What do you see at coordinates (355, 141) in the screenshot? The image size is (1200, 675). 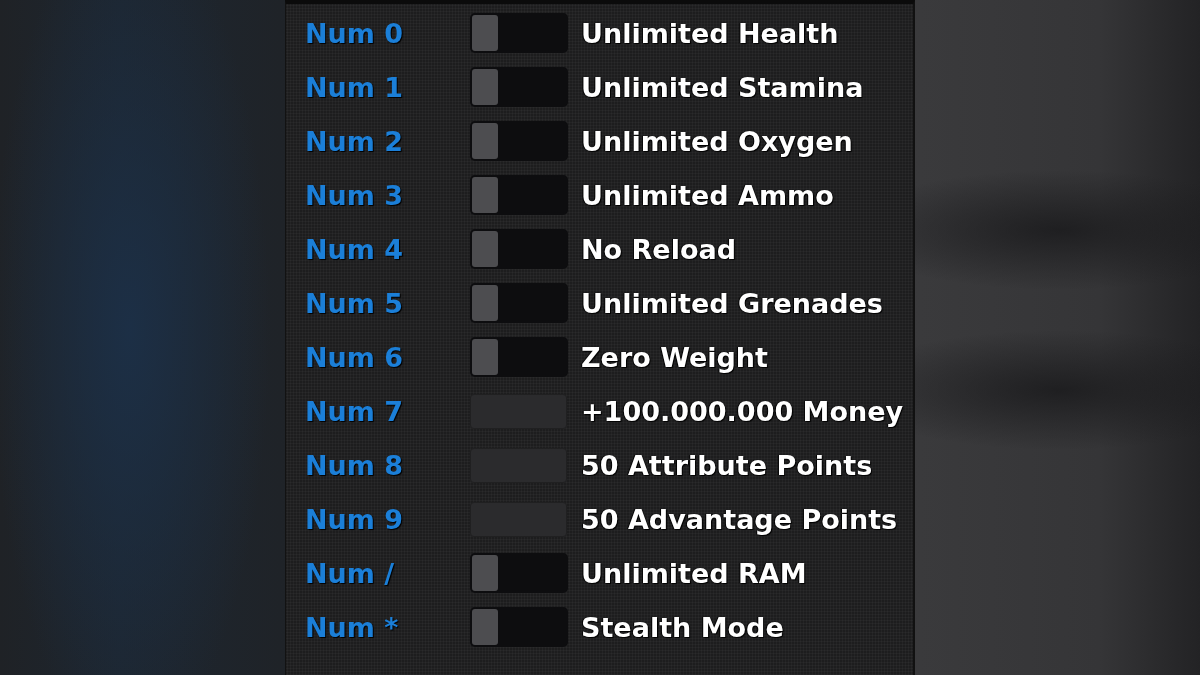 I see `hotkey-label: Num 2` at bounding box center [355, 141].